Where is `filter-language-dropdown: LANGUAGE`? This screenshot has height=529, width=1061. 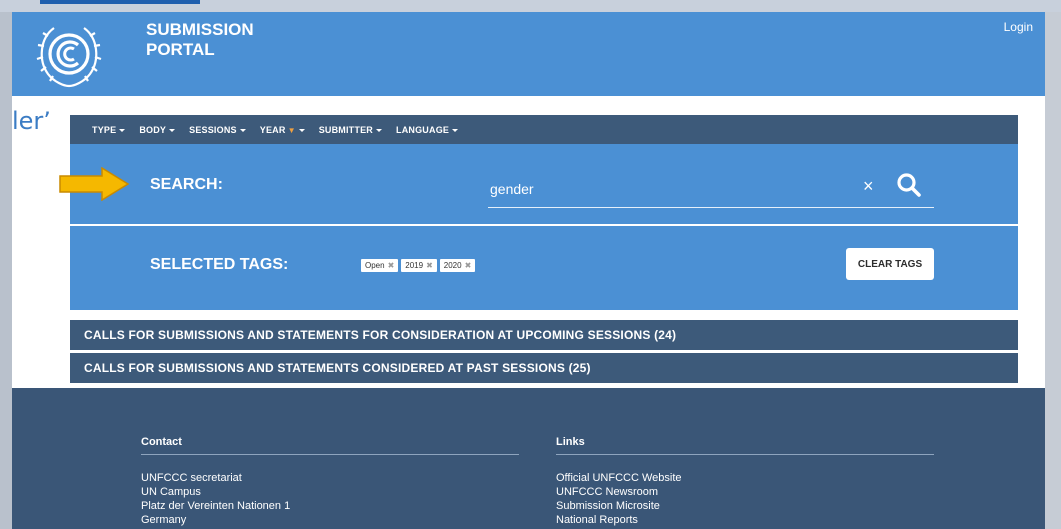
filter-language-dropdown: LANGUAGE is located at coordinates (427, 129).